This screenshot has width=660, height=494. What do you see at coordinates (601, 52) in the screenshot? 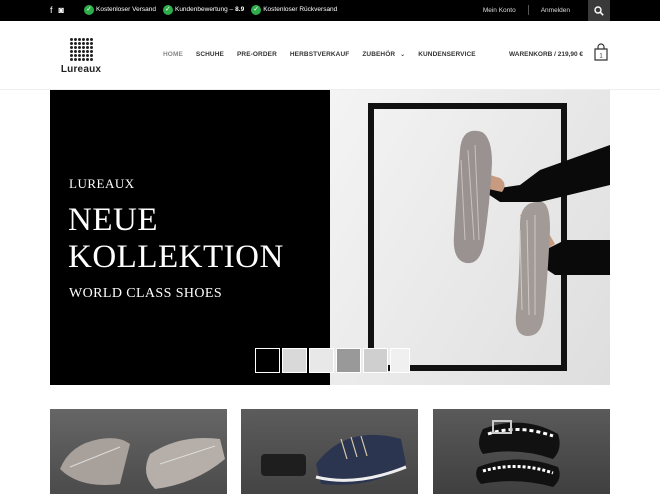
I see `shopping-bag-icon: 1` at bounding box center [601, 52].